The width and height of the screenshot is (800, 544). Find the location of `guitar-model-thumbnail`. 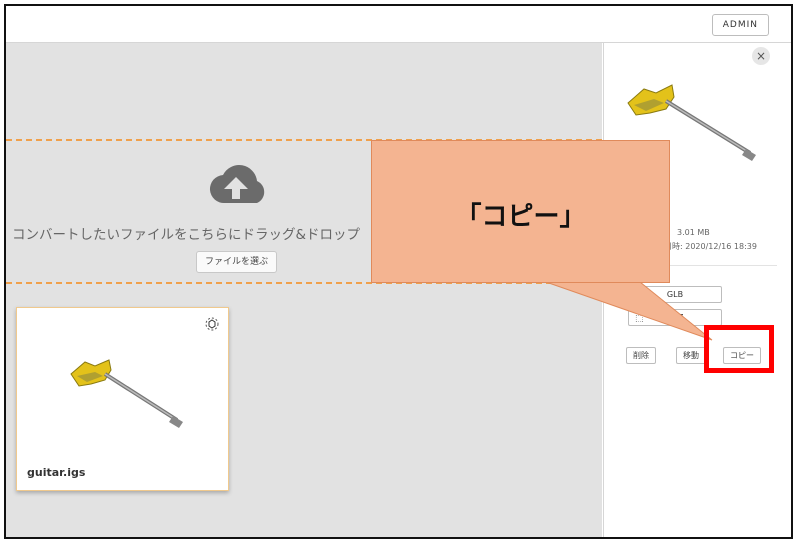

guitar-model-thumbnail is located at coordinates (126, 393).